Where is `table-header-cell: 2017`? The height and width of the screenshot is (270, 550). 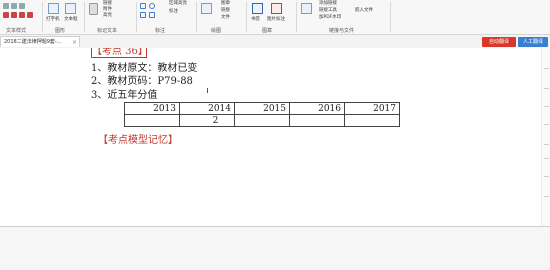
table-header-cell: 2017 is located at coordinates (372, 108).